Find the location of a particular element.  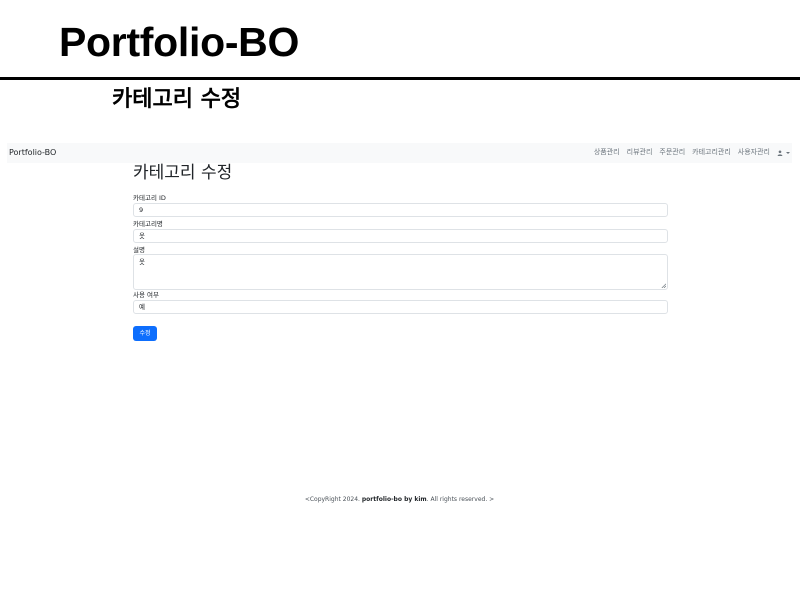

submit-button: 수정 is located at coordinates (145, 333).